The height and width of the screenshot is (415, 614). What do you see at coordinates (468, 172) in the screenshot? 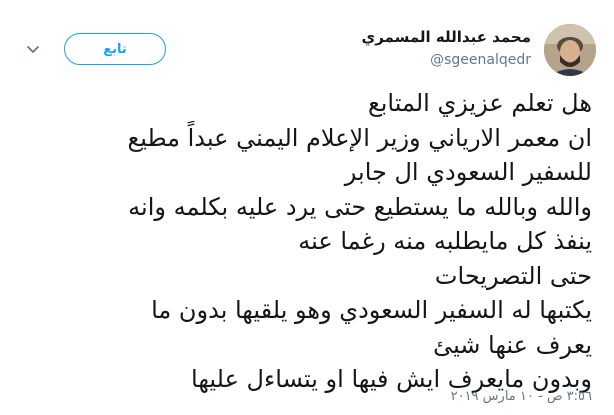
I see `tweet-line: للسفير السعودي ال جابر` at bounding box center [468, 172].